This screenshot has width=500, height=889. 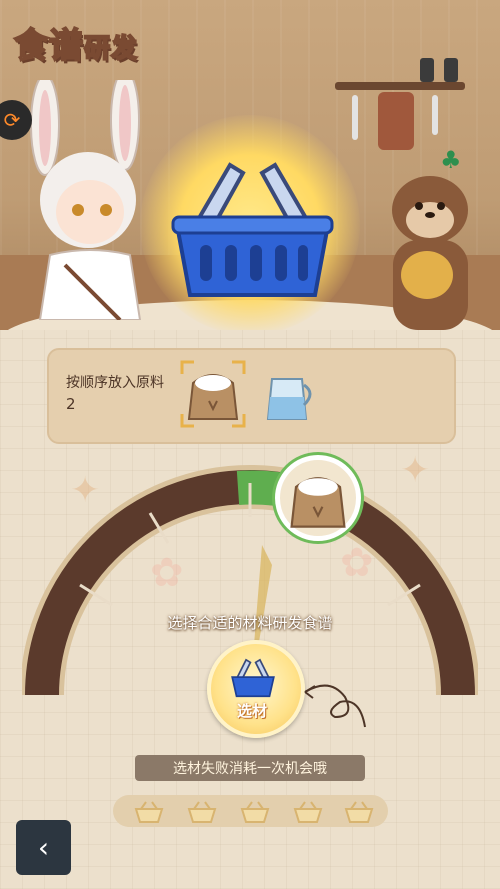 I want to click on cutting-board-icon, so click(x=396, y=121).